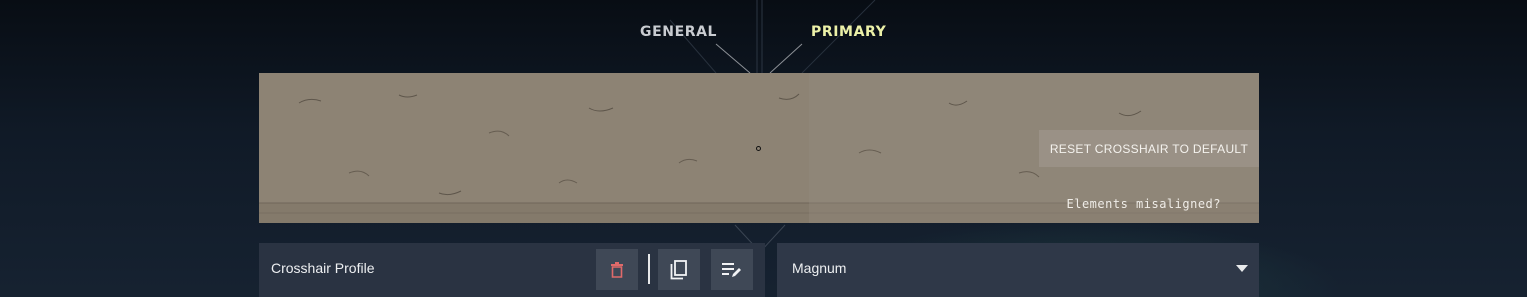  I want to click on elements-misaligned-link: Elements misaligned?, so click(1144, 204).